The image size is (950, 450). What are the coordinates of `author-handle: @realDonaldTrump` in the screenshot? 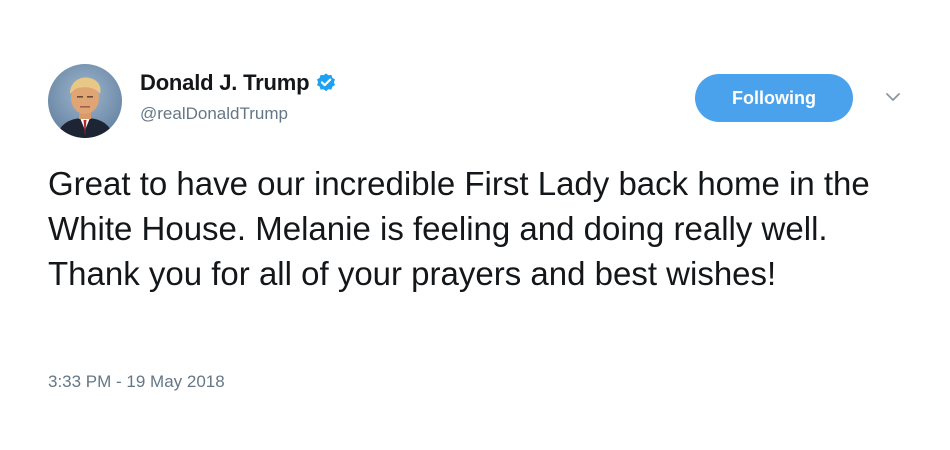 It's located at (238, 114).